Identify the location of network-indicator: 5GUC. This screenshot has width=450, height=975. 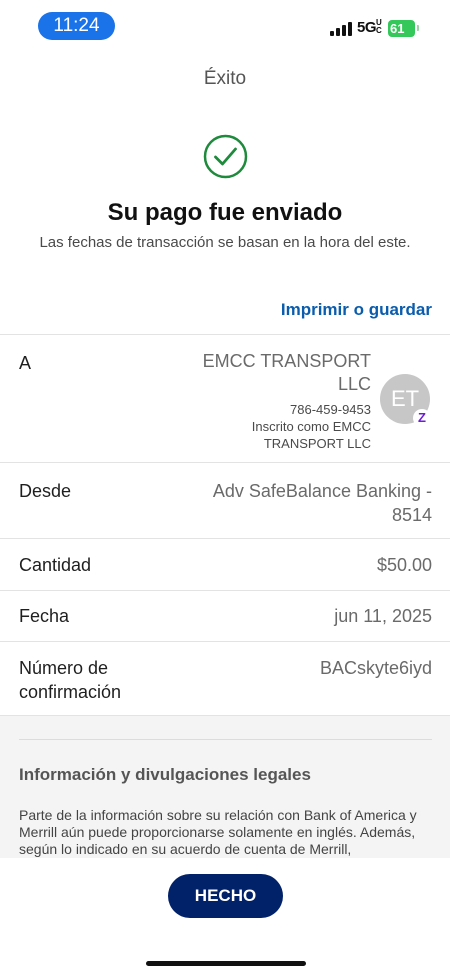
(370, 27).